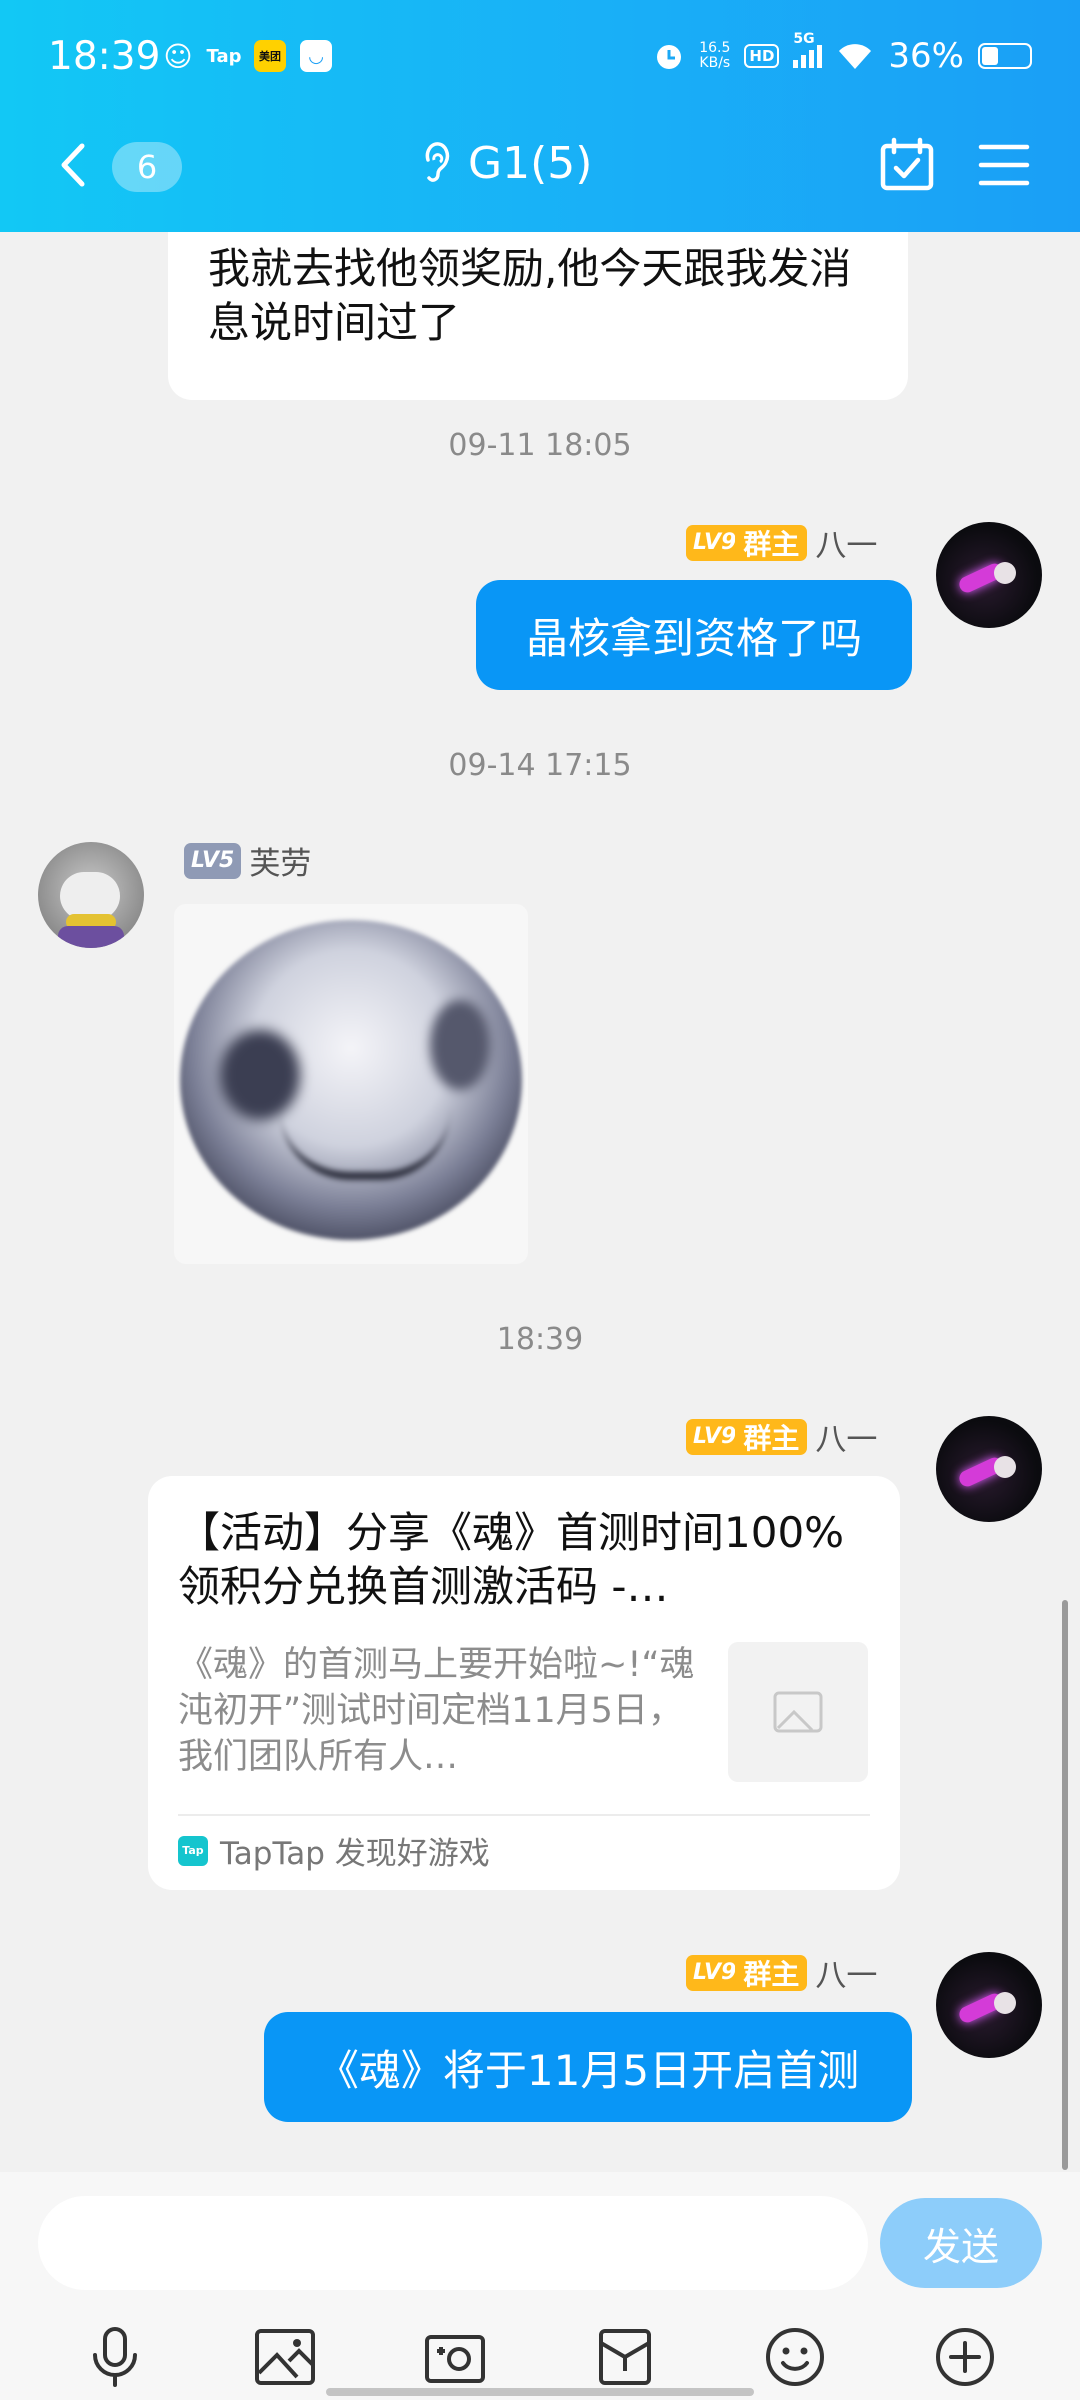 This screenshot has width=1080, height=2400. I want to click on camera-button, so click(455, 2357).